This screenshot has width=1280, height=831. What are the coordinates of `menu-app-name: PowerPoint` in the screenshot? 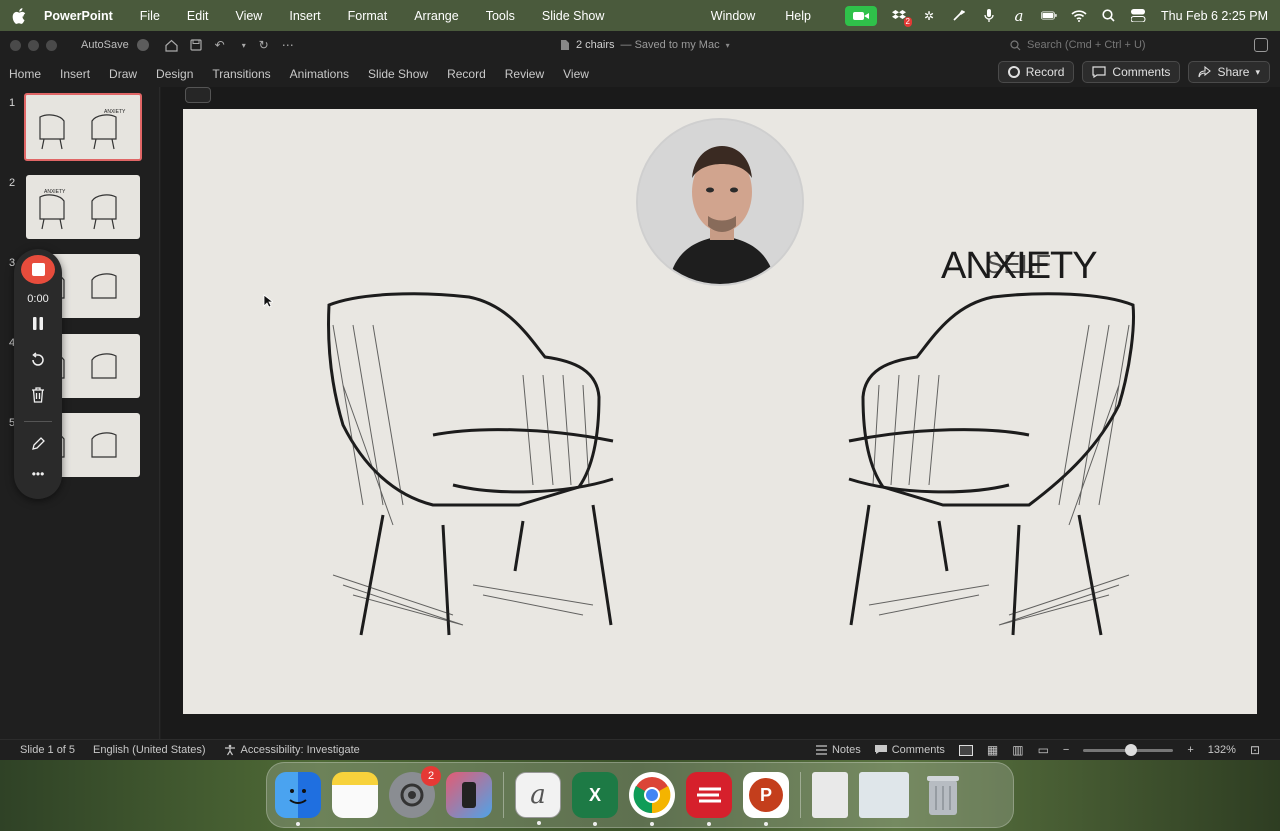 It's located at (78, 16).